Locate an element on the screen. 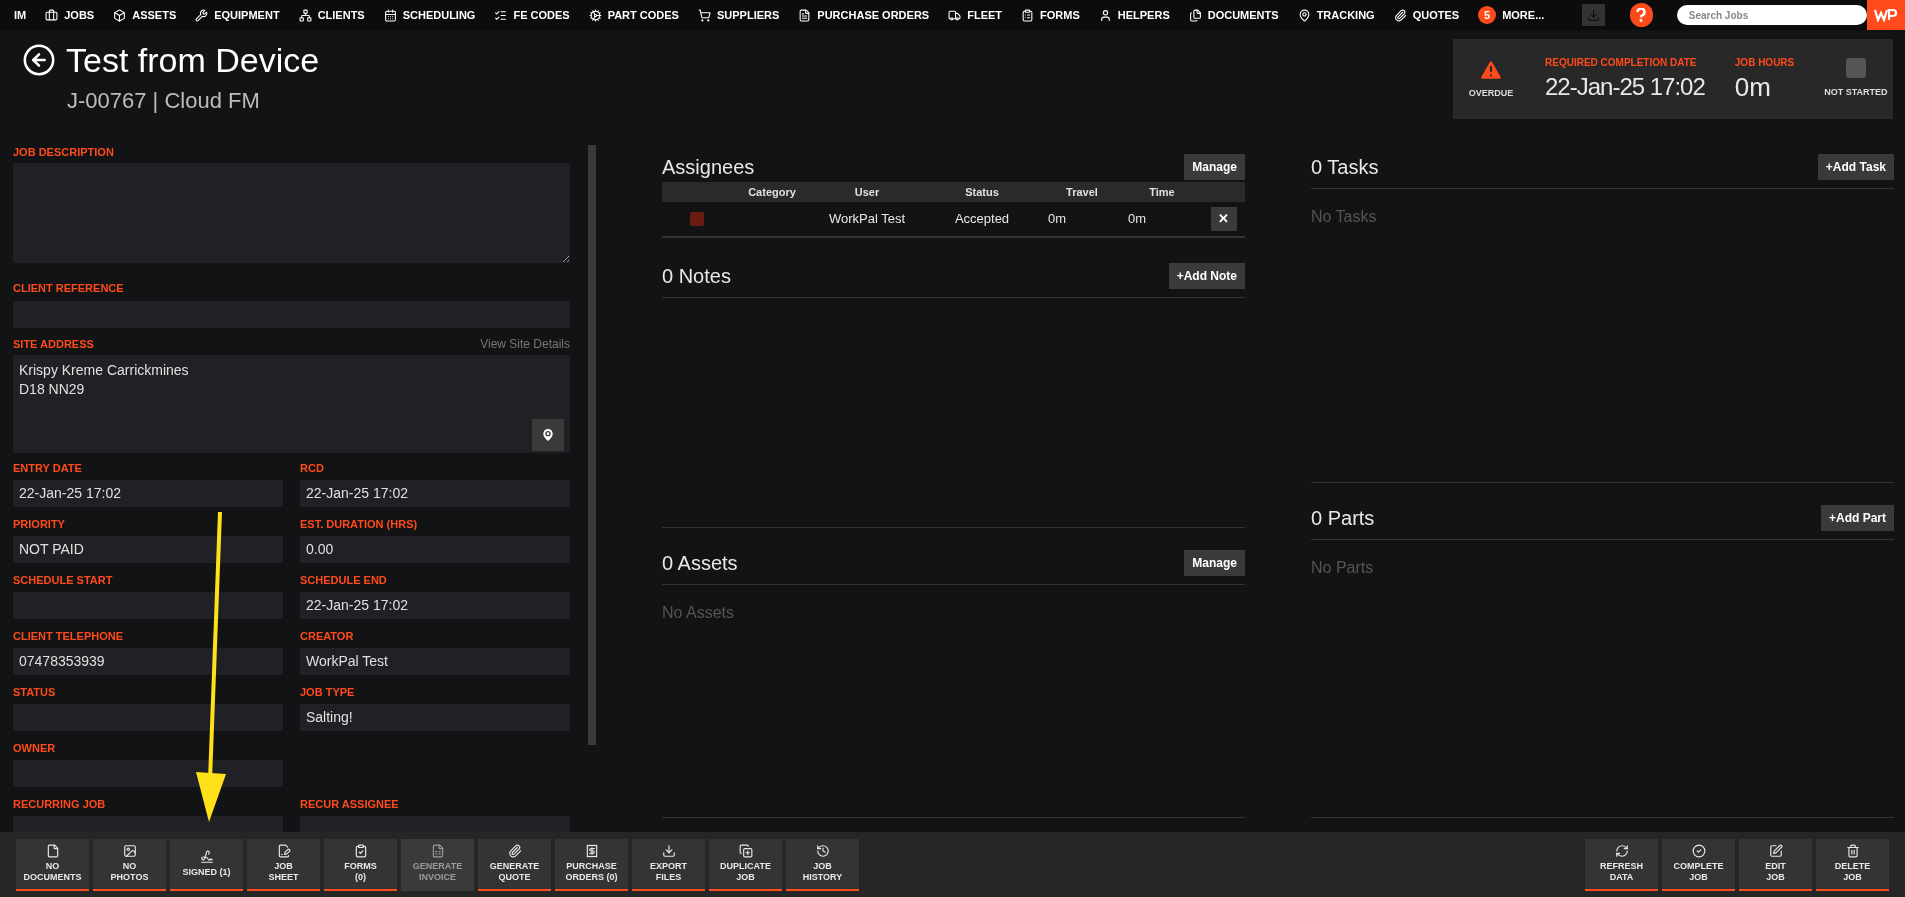  nav-link: ASSETS is located at coordinates (145, 15).